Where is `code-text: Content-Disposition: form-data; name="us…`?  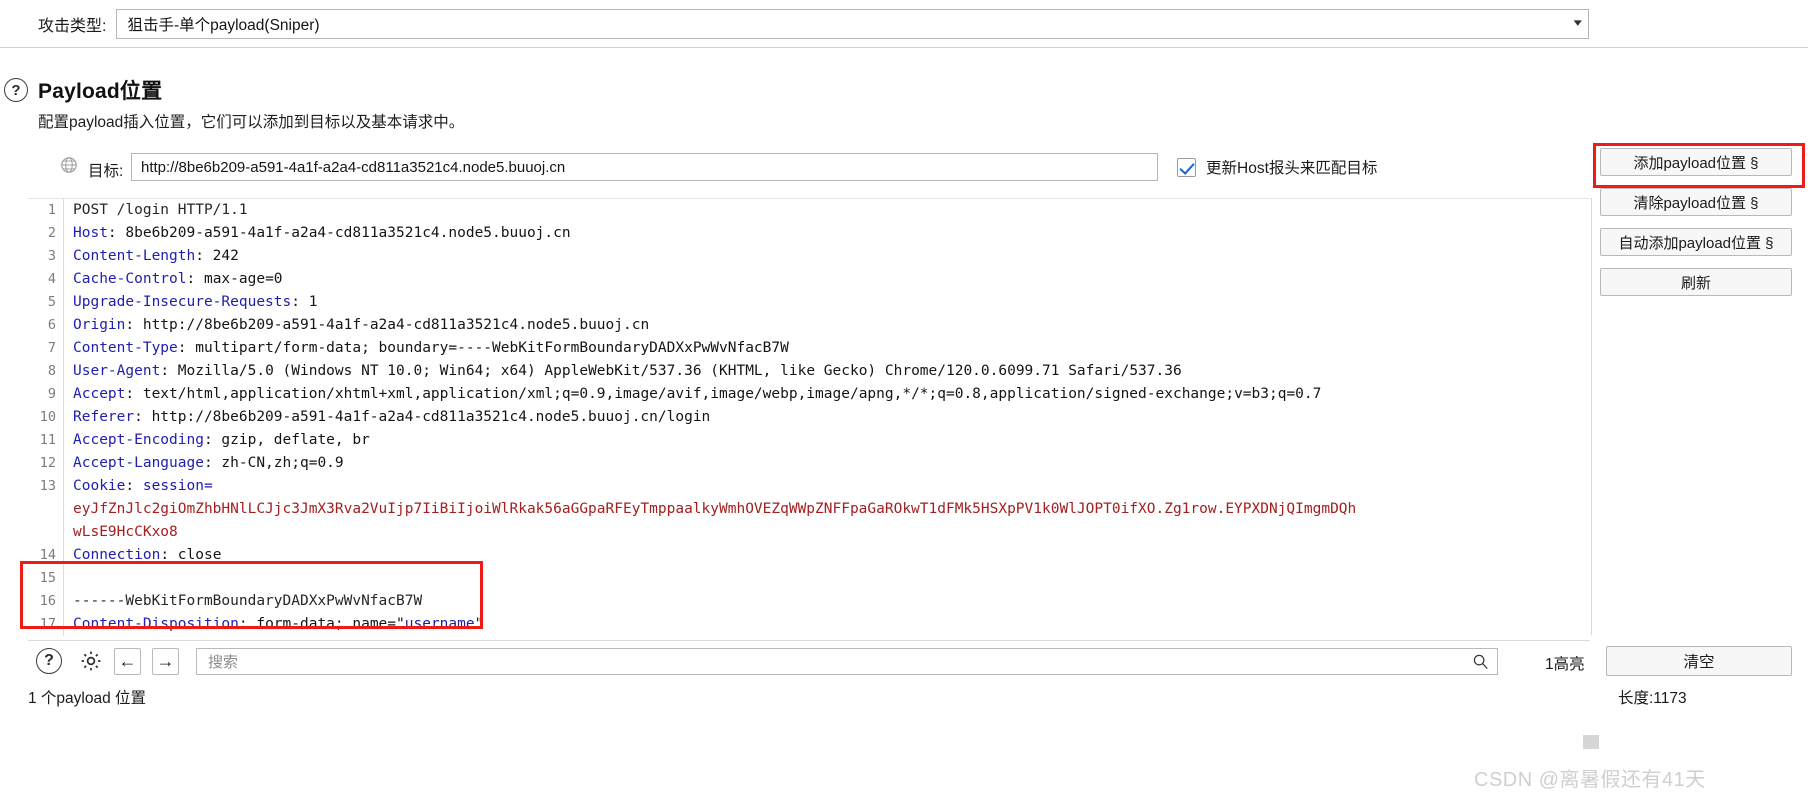 code-text: Content-Disposition: form-data; name="us… is located at coordinates (273, 624).